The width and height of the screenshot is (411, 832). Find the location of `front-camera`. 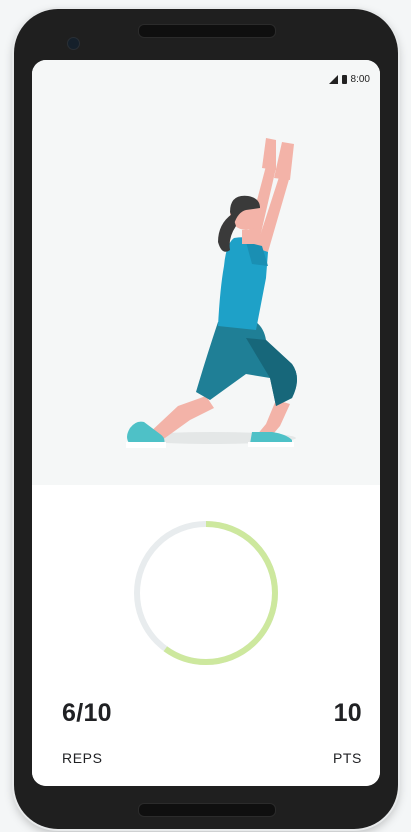

front-camera is located at coordinates (73, 43).